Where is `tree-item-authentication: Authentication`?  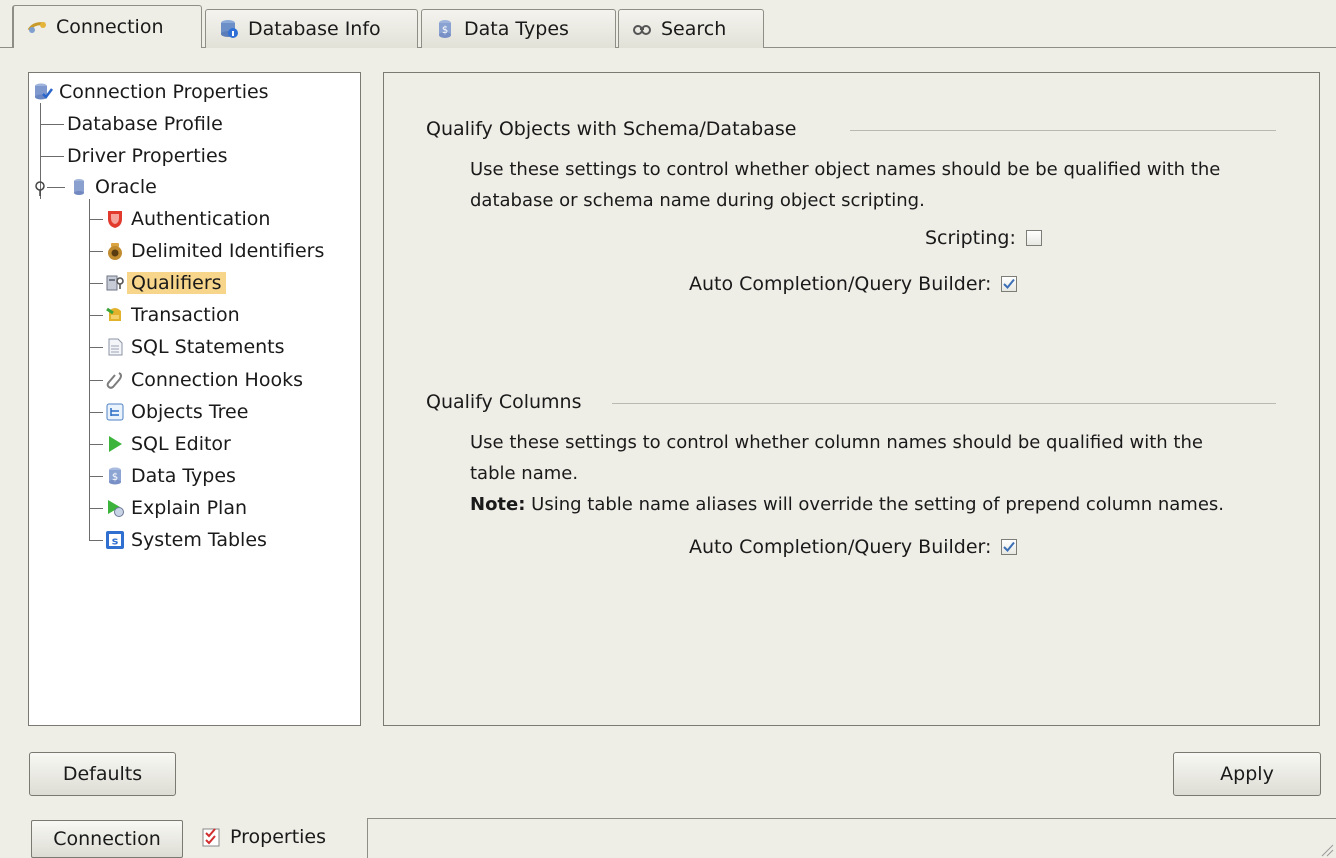 tree-item-authentication: Authentication is located at coordinates (187, 219).